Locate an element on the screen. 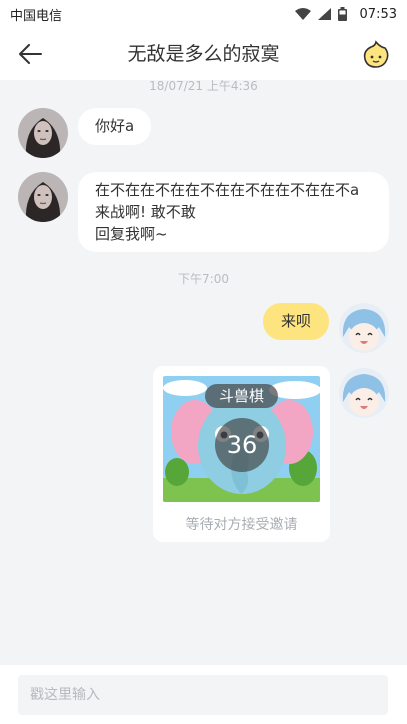 The height and width of the screenshot is (724, 407). invite-status-text: 等待对方接受邀请 is located at coordinates (241, 525).